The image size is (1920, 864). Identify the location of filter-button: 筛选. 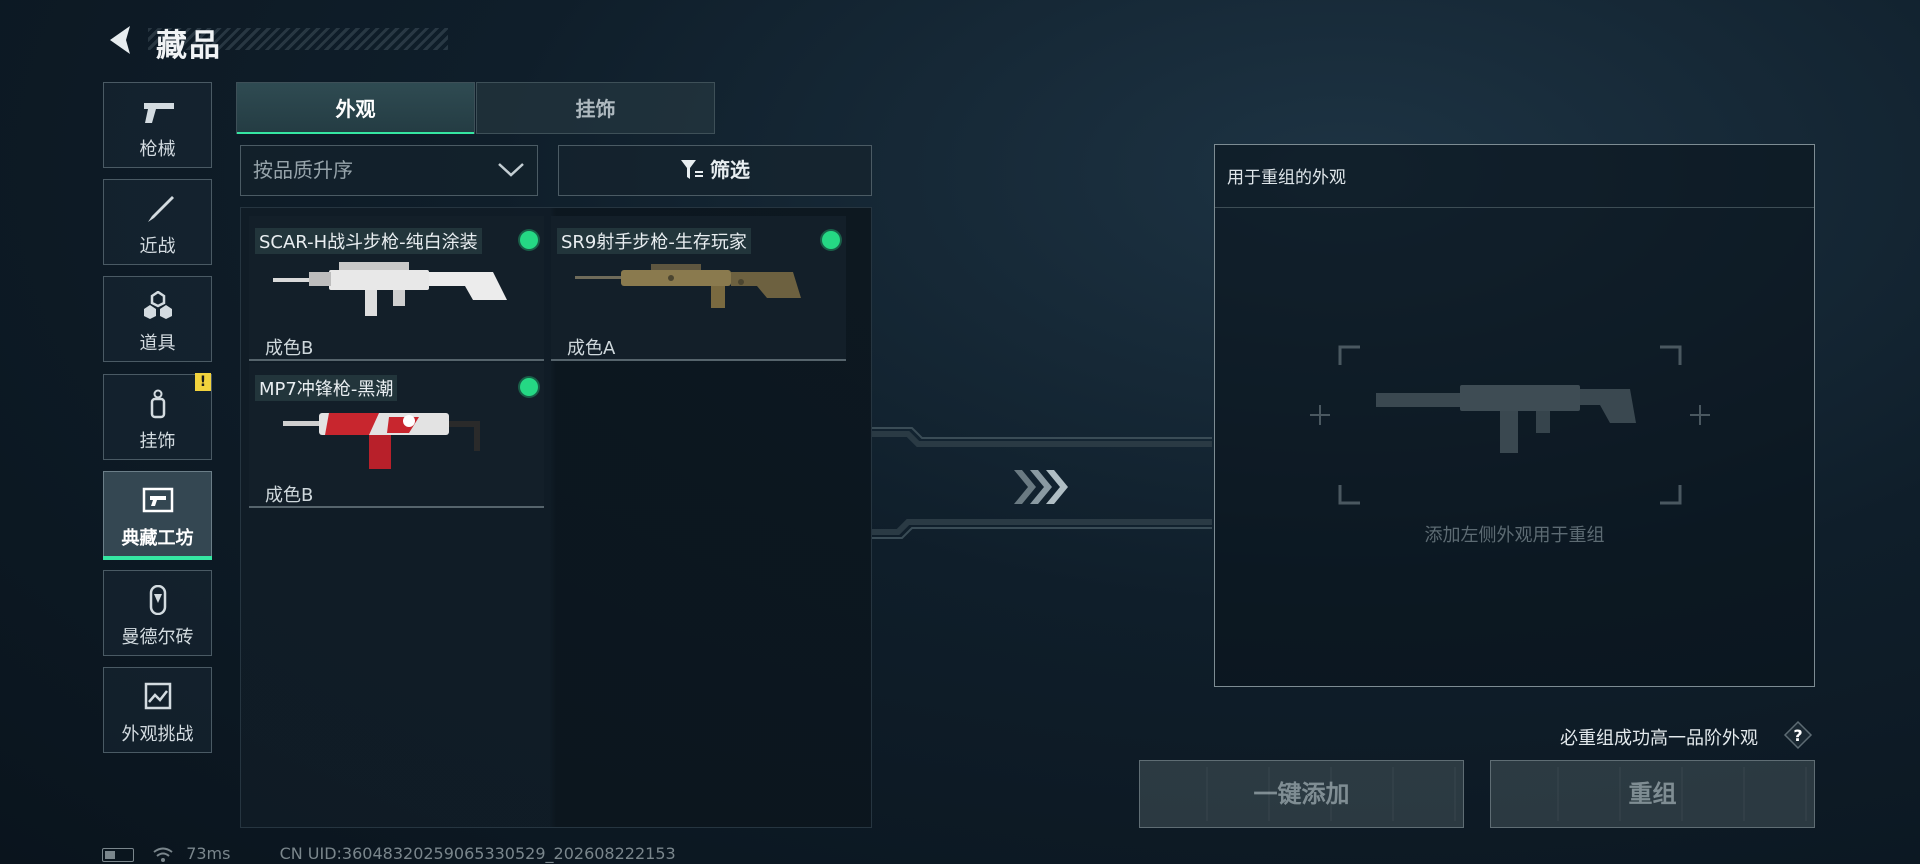
(715, 170).